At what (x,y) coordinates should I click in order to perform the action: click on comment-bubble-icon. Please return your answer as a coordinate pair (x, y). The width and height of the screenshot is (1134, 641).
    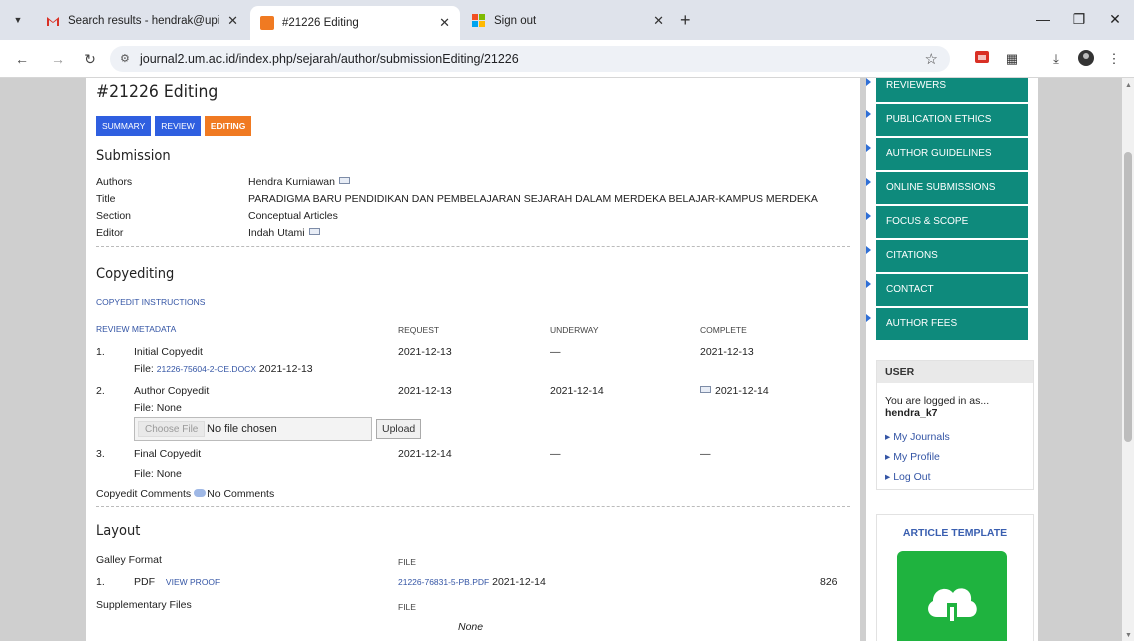
    Looking at the image, I should click on (200, 493).